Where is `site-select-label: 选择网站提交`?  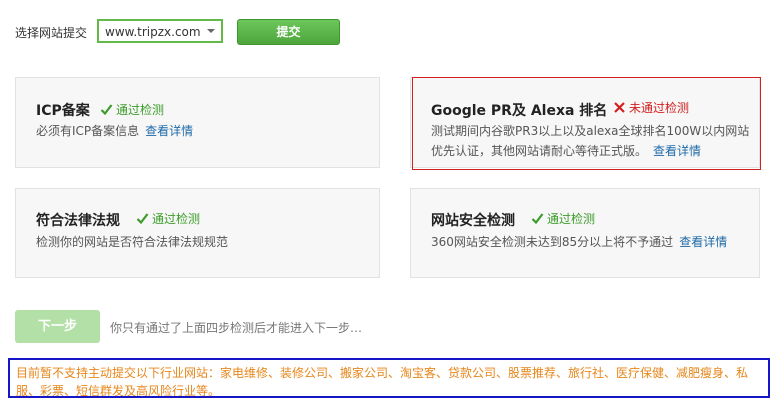 site-select-label: 选择网站提交 is located at coordinates (51, 33).